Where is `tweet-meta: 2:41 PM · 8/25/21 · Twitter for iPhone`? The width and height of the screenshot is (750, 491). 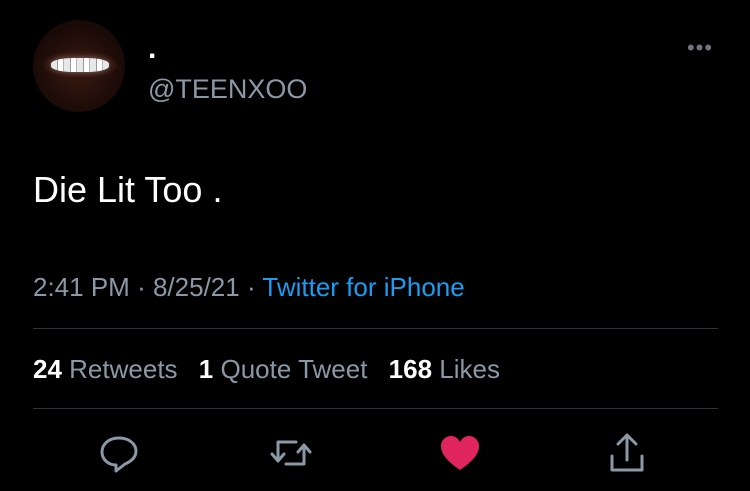 tweet-meta: 2:41 PM · 8/25/21 · Twitter for iPhone is located at coordinates (249, 287).